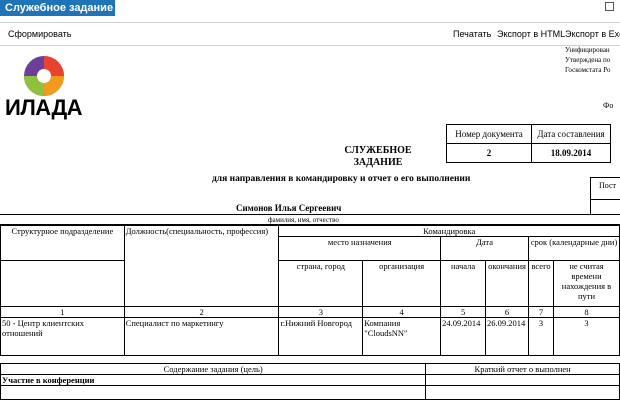 The height and width of the screenshot is (404, 620). Describe the element at coordinates (378, 162) in the screenshot. I see `doc-title-line2: ЗАДАНИЕ` at that location.